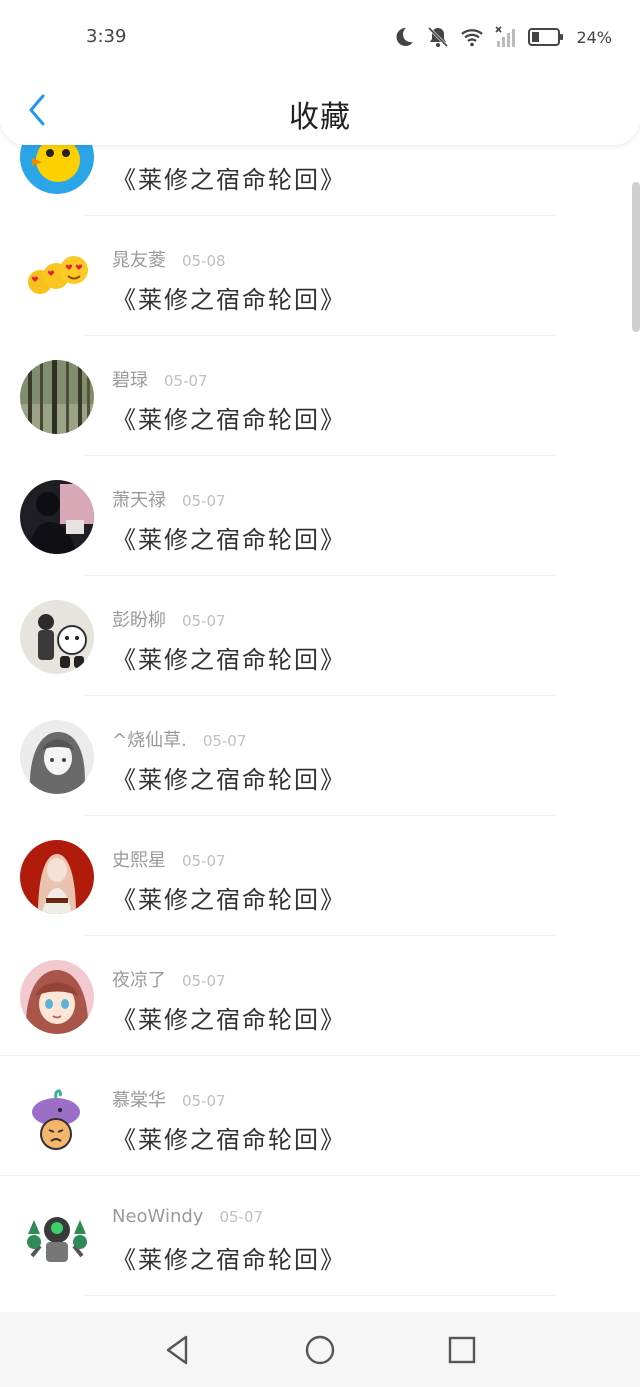 Image resolution: width=640 pixels, height=1387 pixels. I want to click on dark-portrait-avatar-image, so click(57, 517).